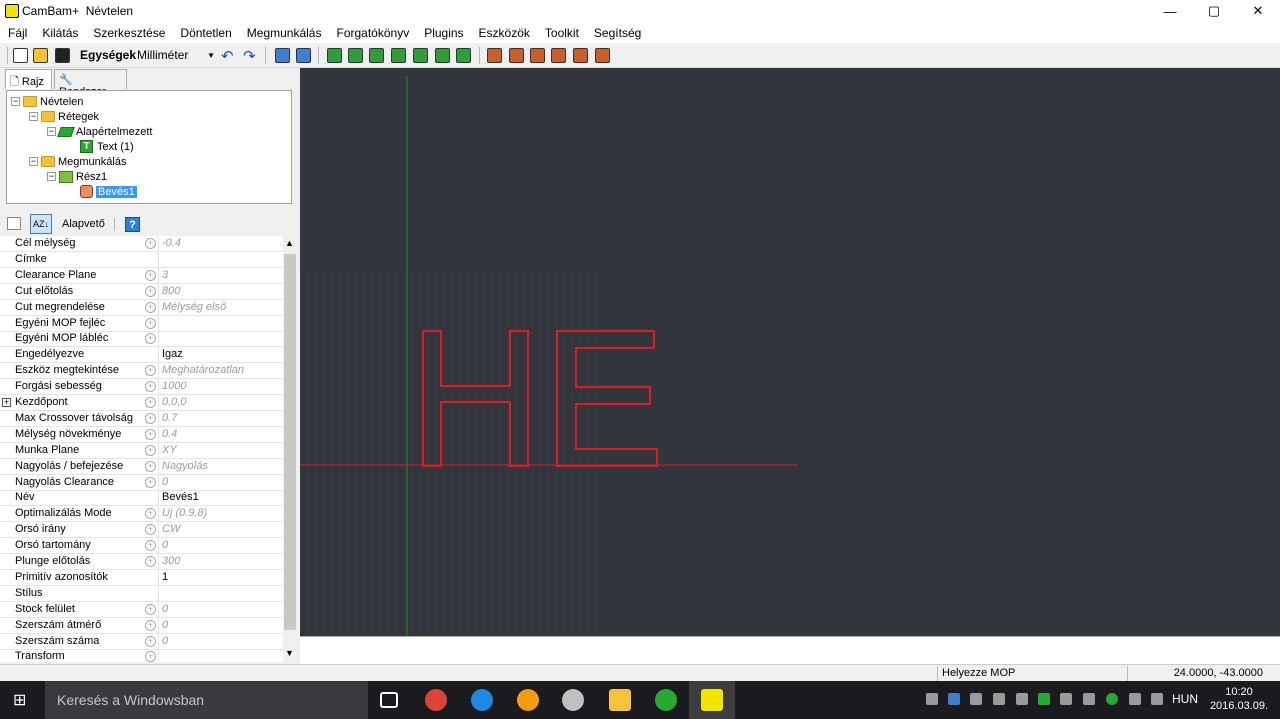  Describe the element at coordinates (141, 482) in the screenshot. I see `property-row: Nagyolás Clearance +0` at that location.